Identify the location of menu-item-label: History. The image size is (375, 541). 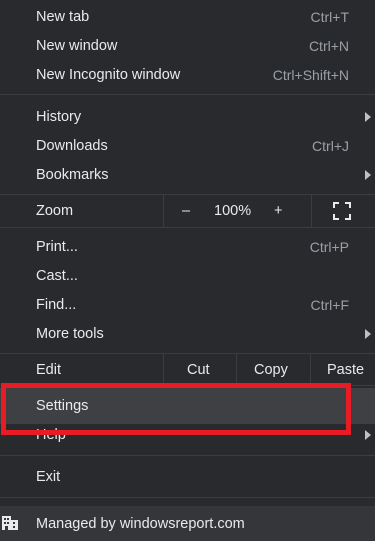
(59, 116).